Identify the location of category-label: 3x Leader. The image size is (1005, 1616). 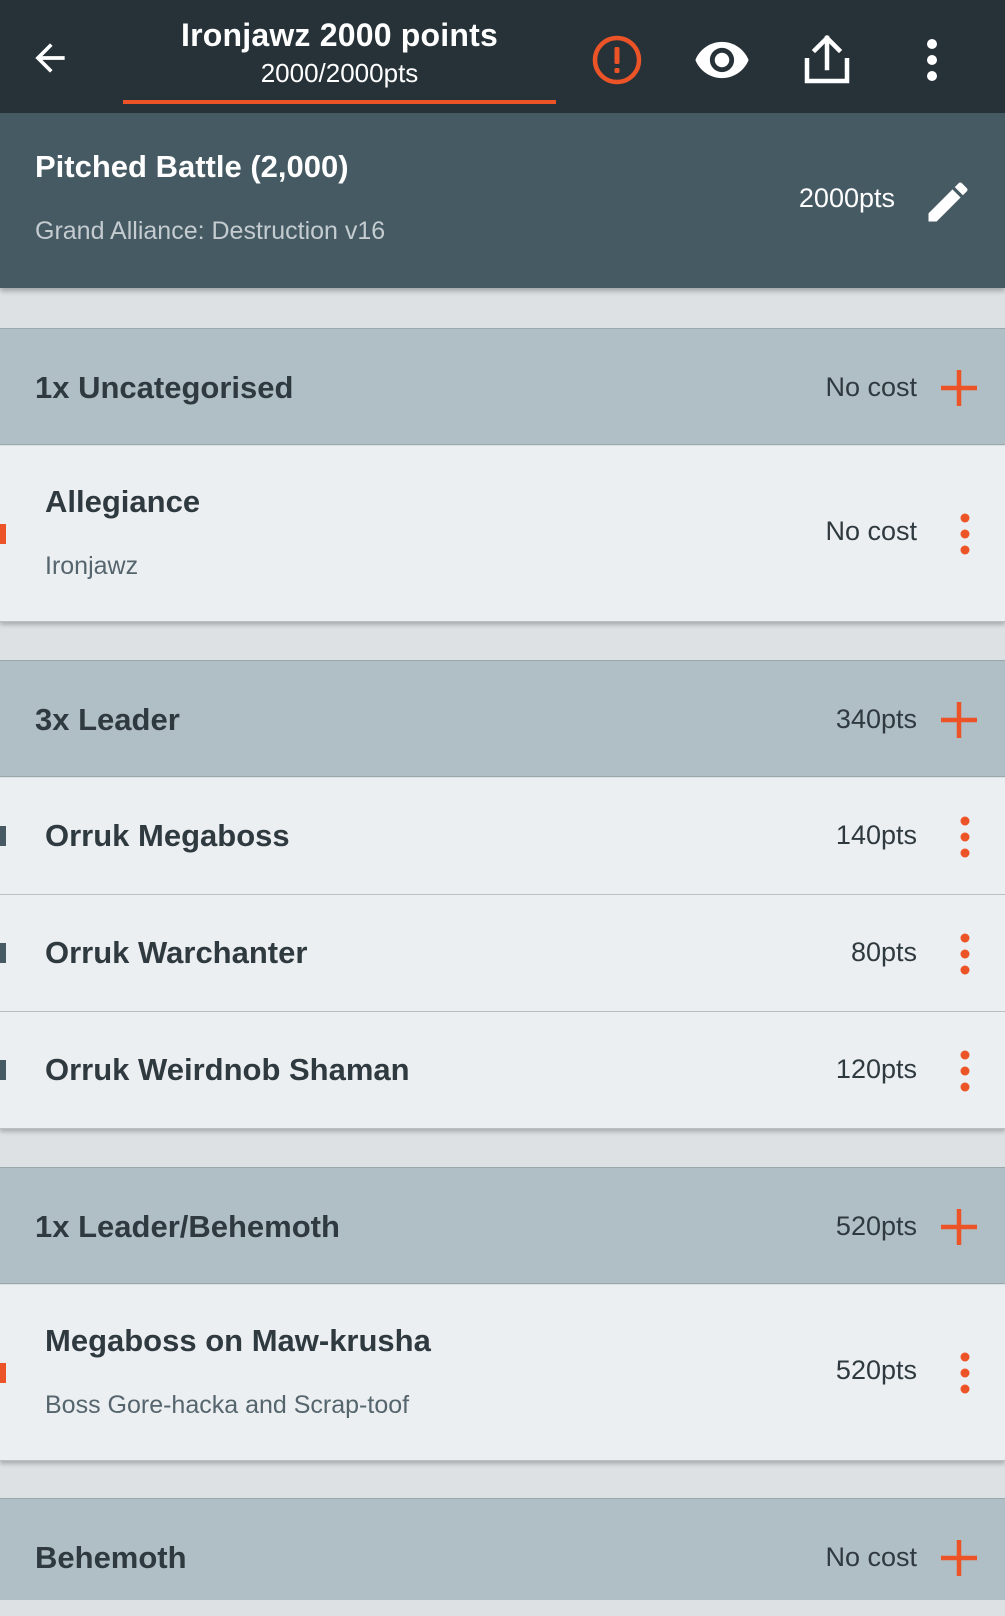
(107, 719).